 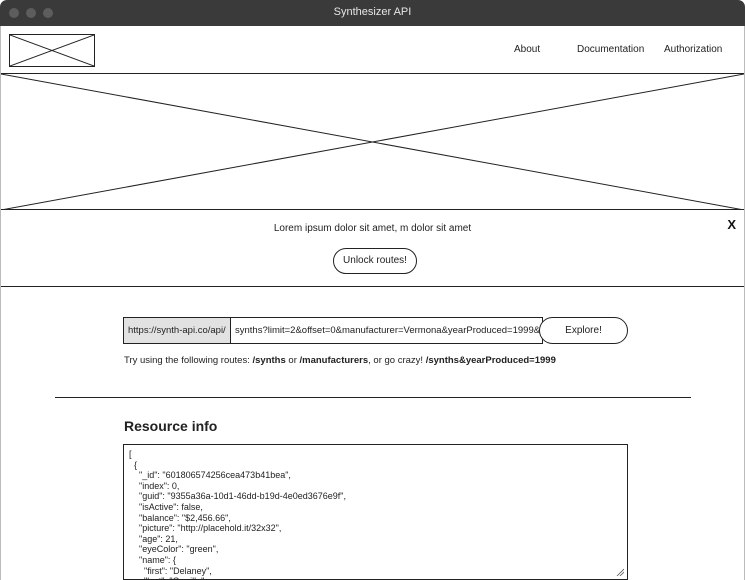 What do you see at coordinates (583, 330) in the screenshot?
I see `explore-button: Explore!` at bounding box center [583, 330].